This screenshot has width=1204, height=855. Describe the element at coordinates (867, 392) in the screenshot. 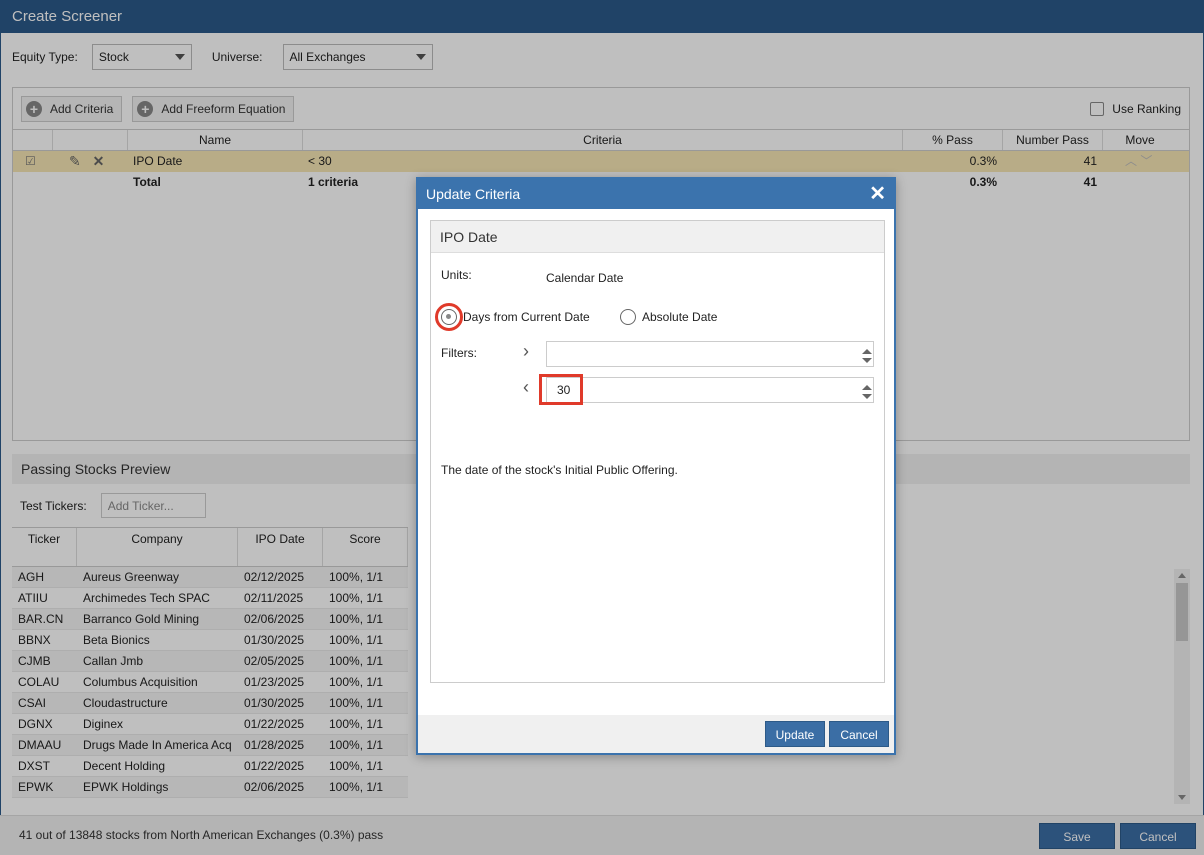

I see `filter-max-spinner` at that location.